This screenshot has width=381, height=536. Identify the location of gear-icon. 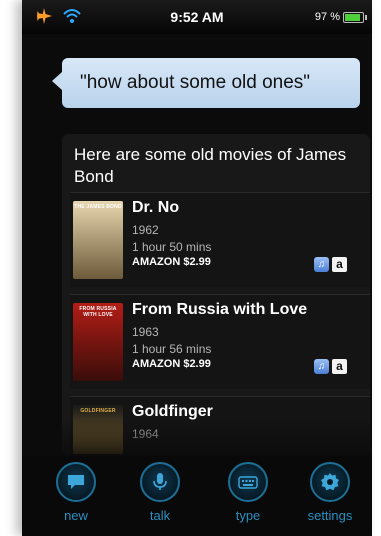
(330, 482).